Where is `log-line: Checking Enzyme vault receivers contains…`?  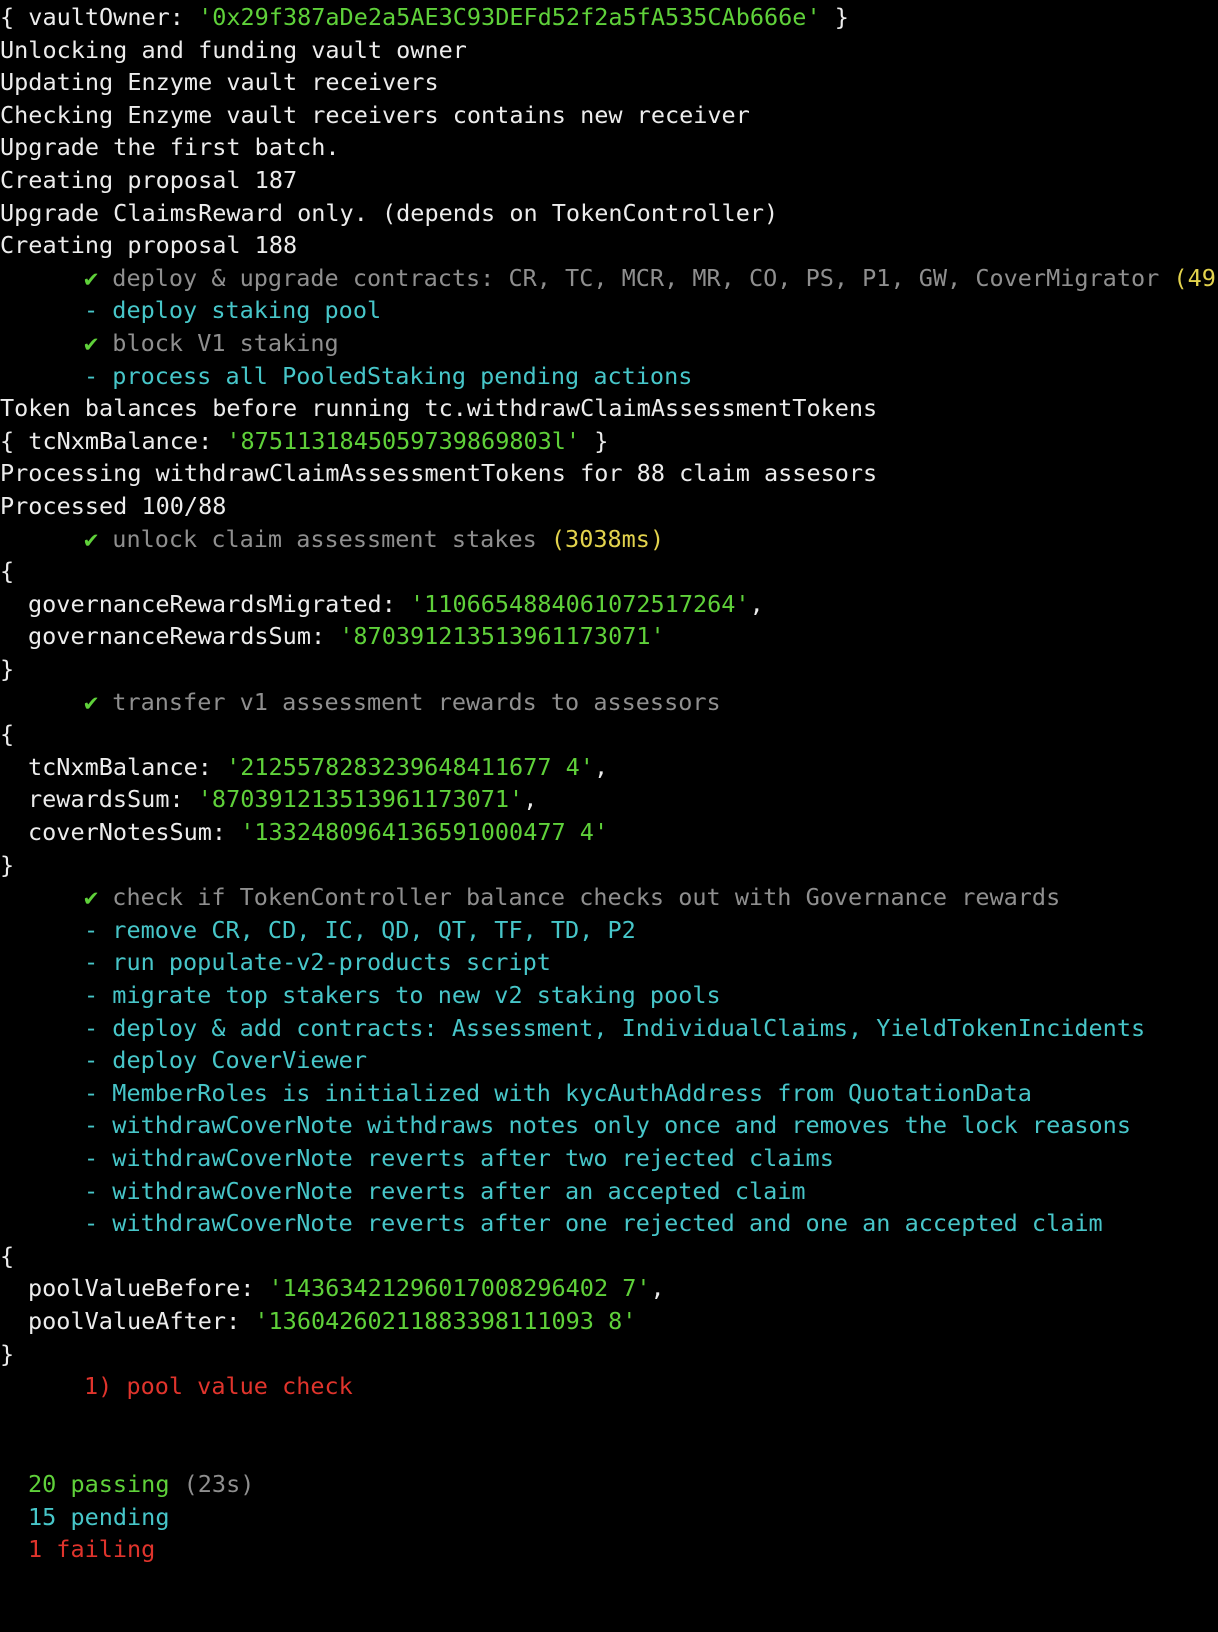 log-line: Checking Enzyme vault receivers contains… is located at coordinates (375, 115).